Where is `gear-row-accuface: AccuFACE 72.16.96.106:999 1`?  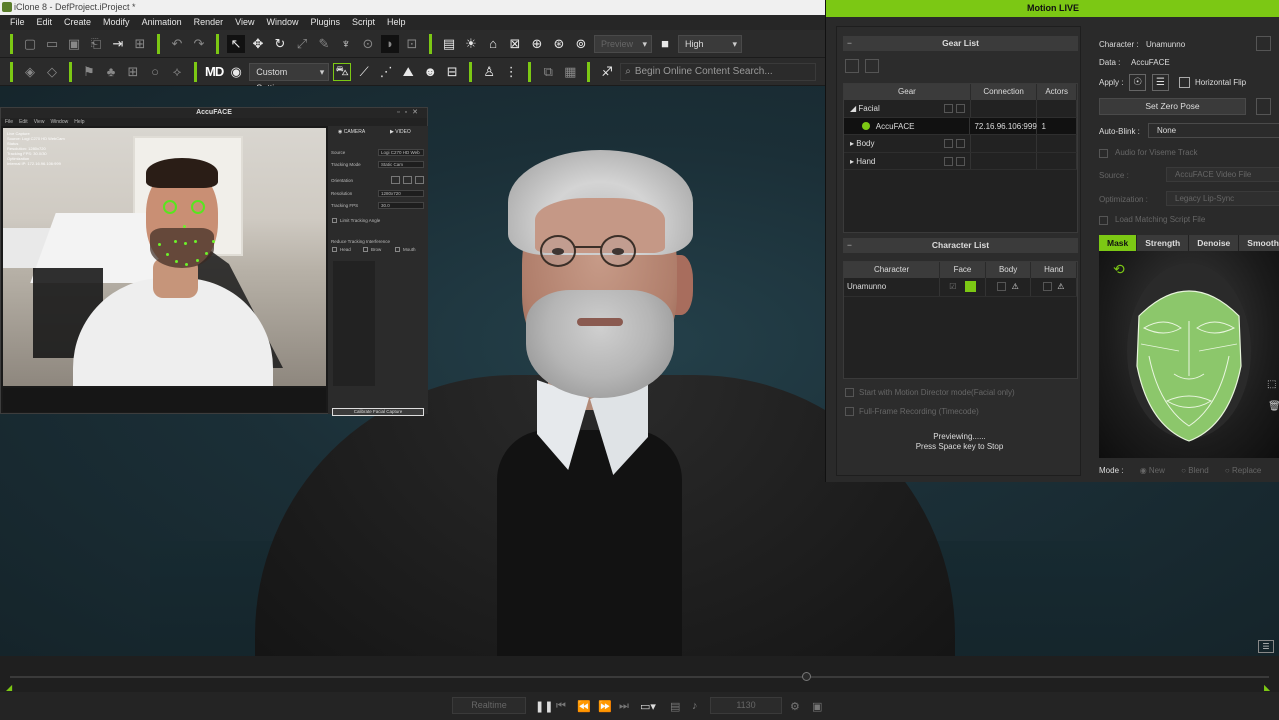 gear-row-accuface: AccuFACE 72.16.96.106:999 1 is located at coordinates (960, 126).